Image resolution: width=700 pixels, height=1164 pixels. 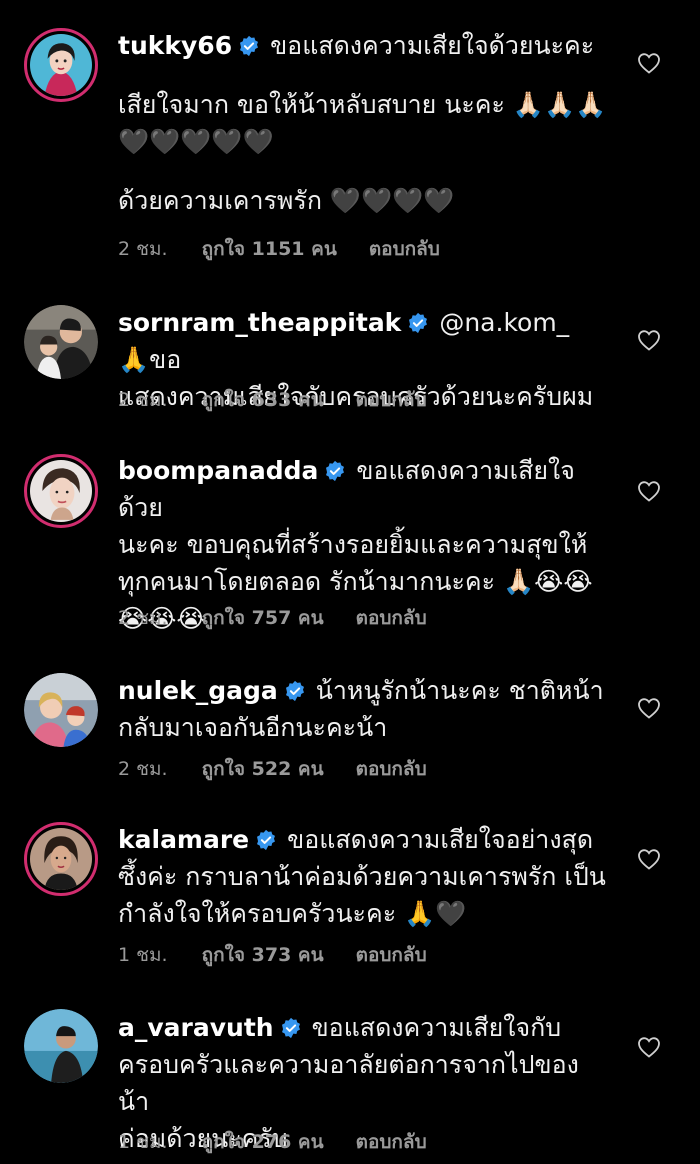 I want to click on likes-count: ถูกใจ 1151 คน, so click(x=269, y=249).